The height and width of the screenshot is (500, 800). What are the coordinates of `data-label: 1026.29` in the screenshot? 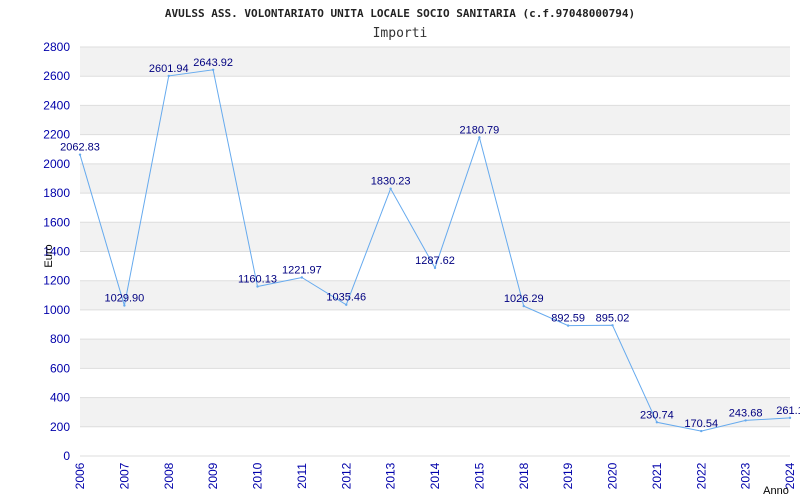 It's located at (524, 299).